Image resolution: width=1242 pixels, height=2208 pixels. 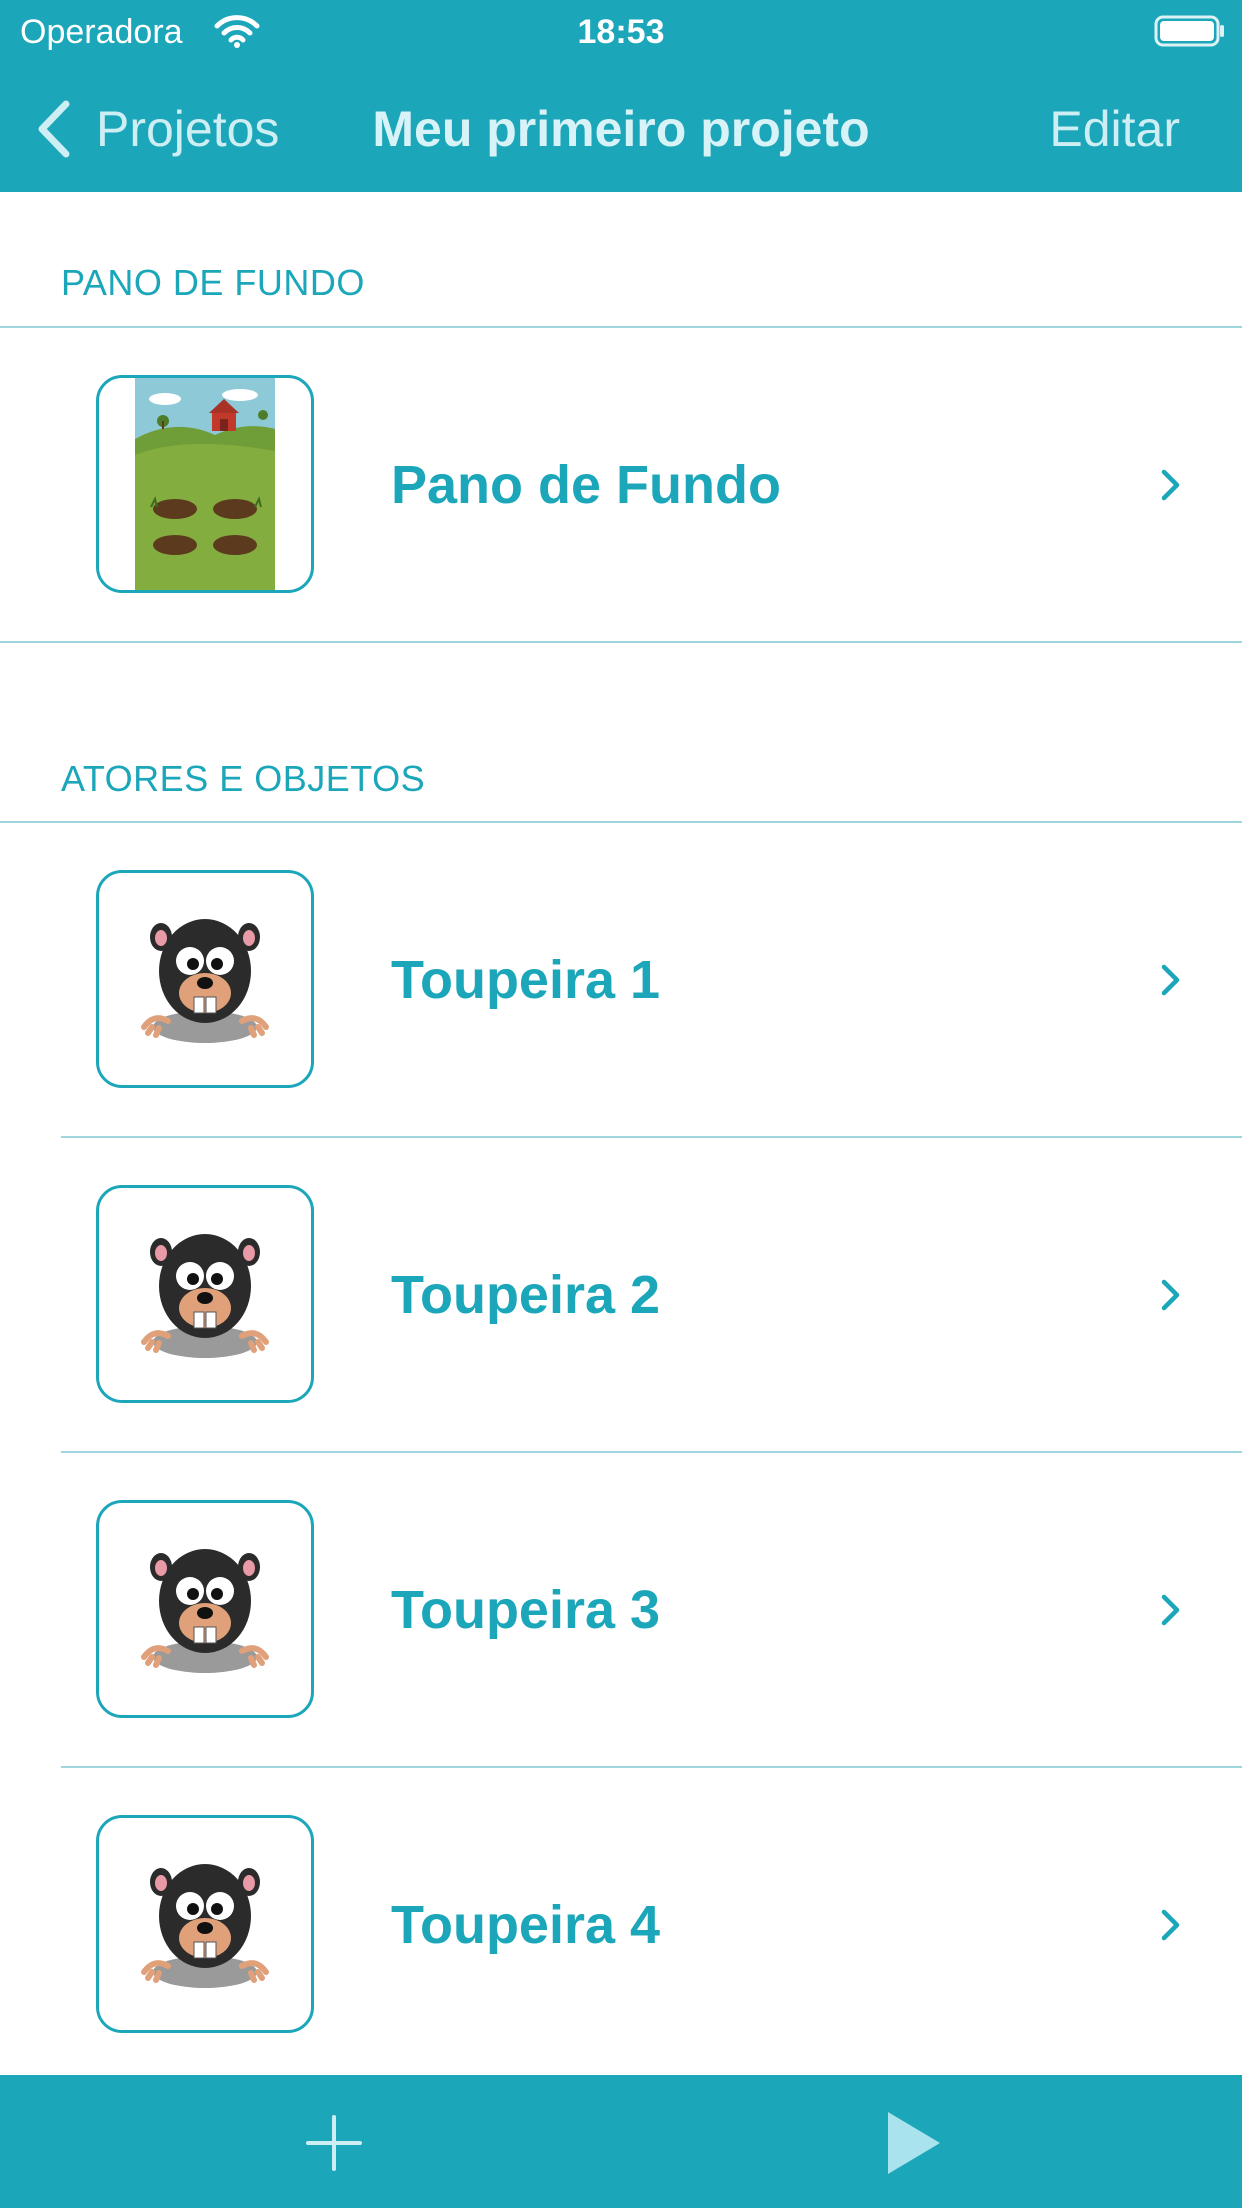 I want to click on list-item-actor: Toupeira 3, so click(x=621, y=1610).